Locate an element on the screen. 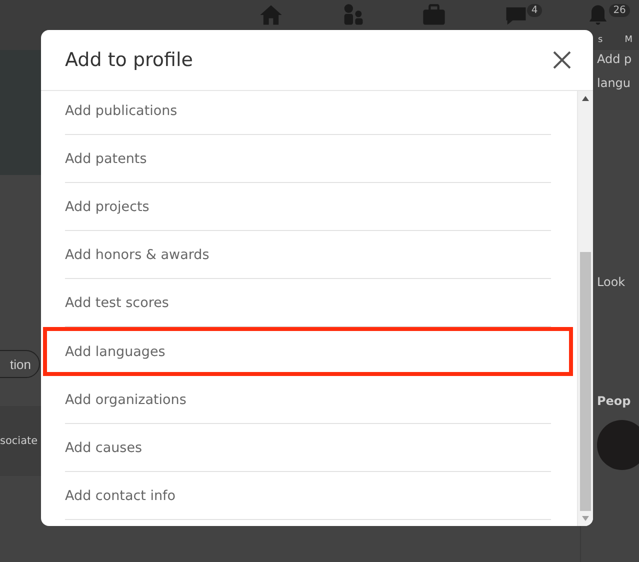 The height and width of the screenshot is (562, 639). scrollbar is located at coordinates (585, 308).